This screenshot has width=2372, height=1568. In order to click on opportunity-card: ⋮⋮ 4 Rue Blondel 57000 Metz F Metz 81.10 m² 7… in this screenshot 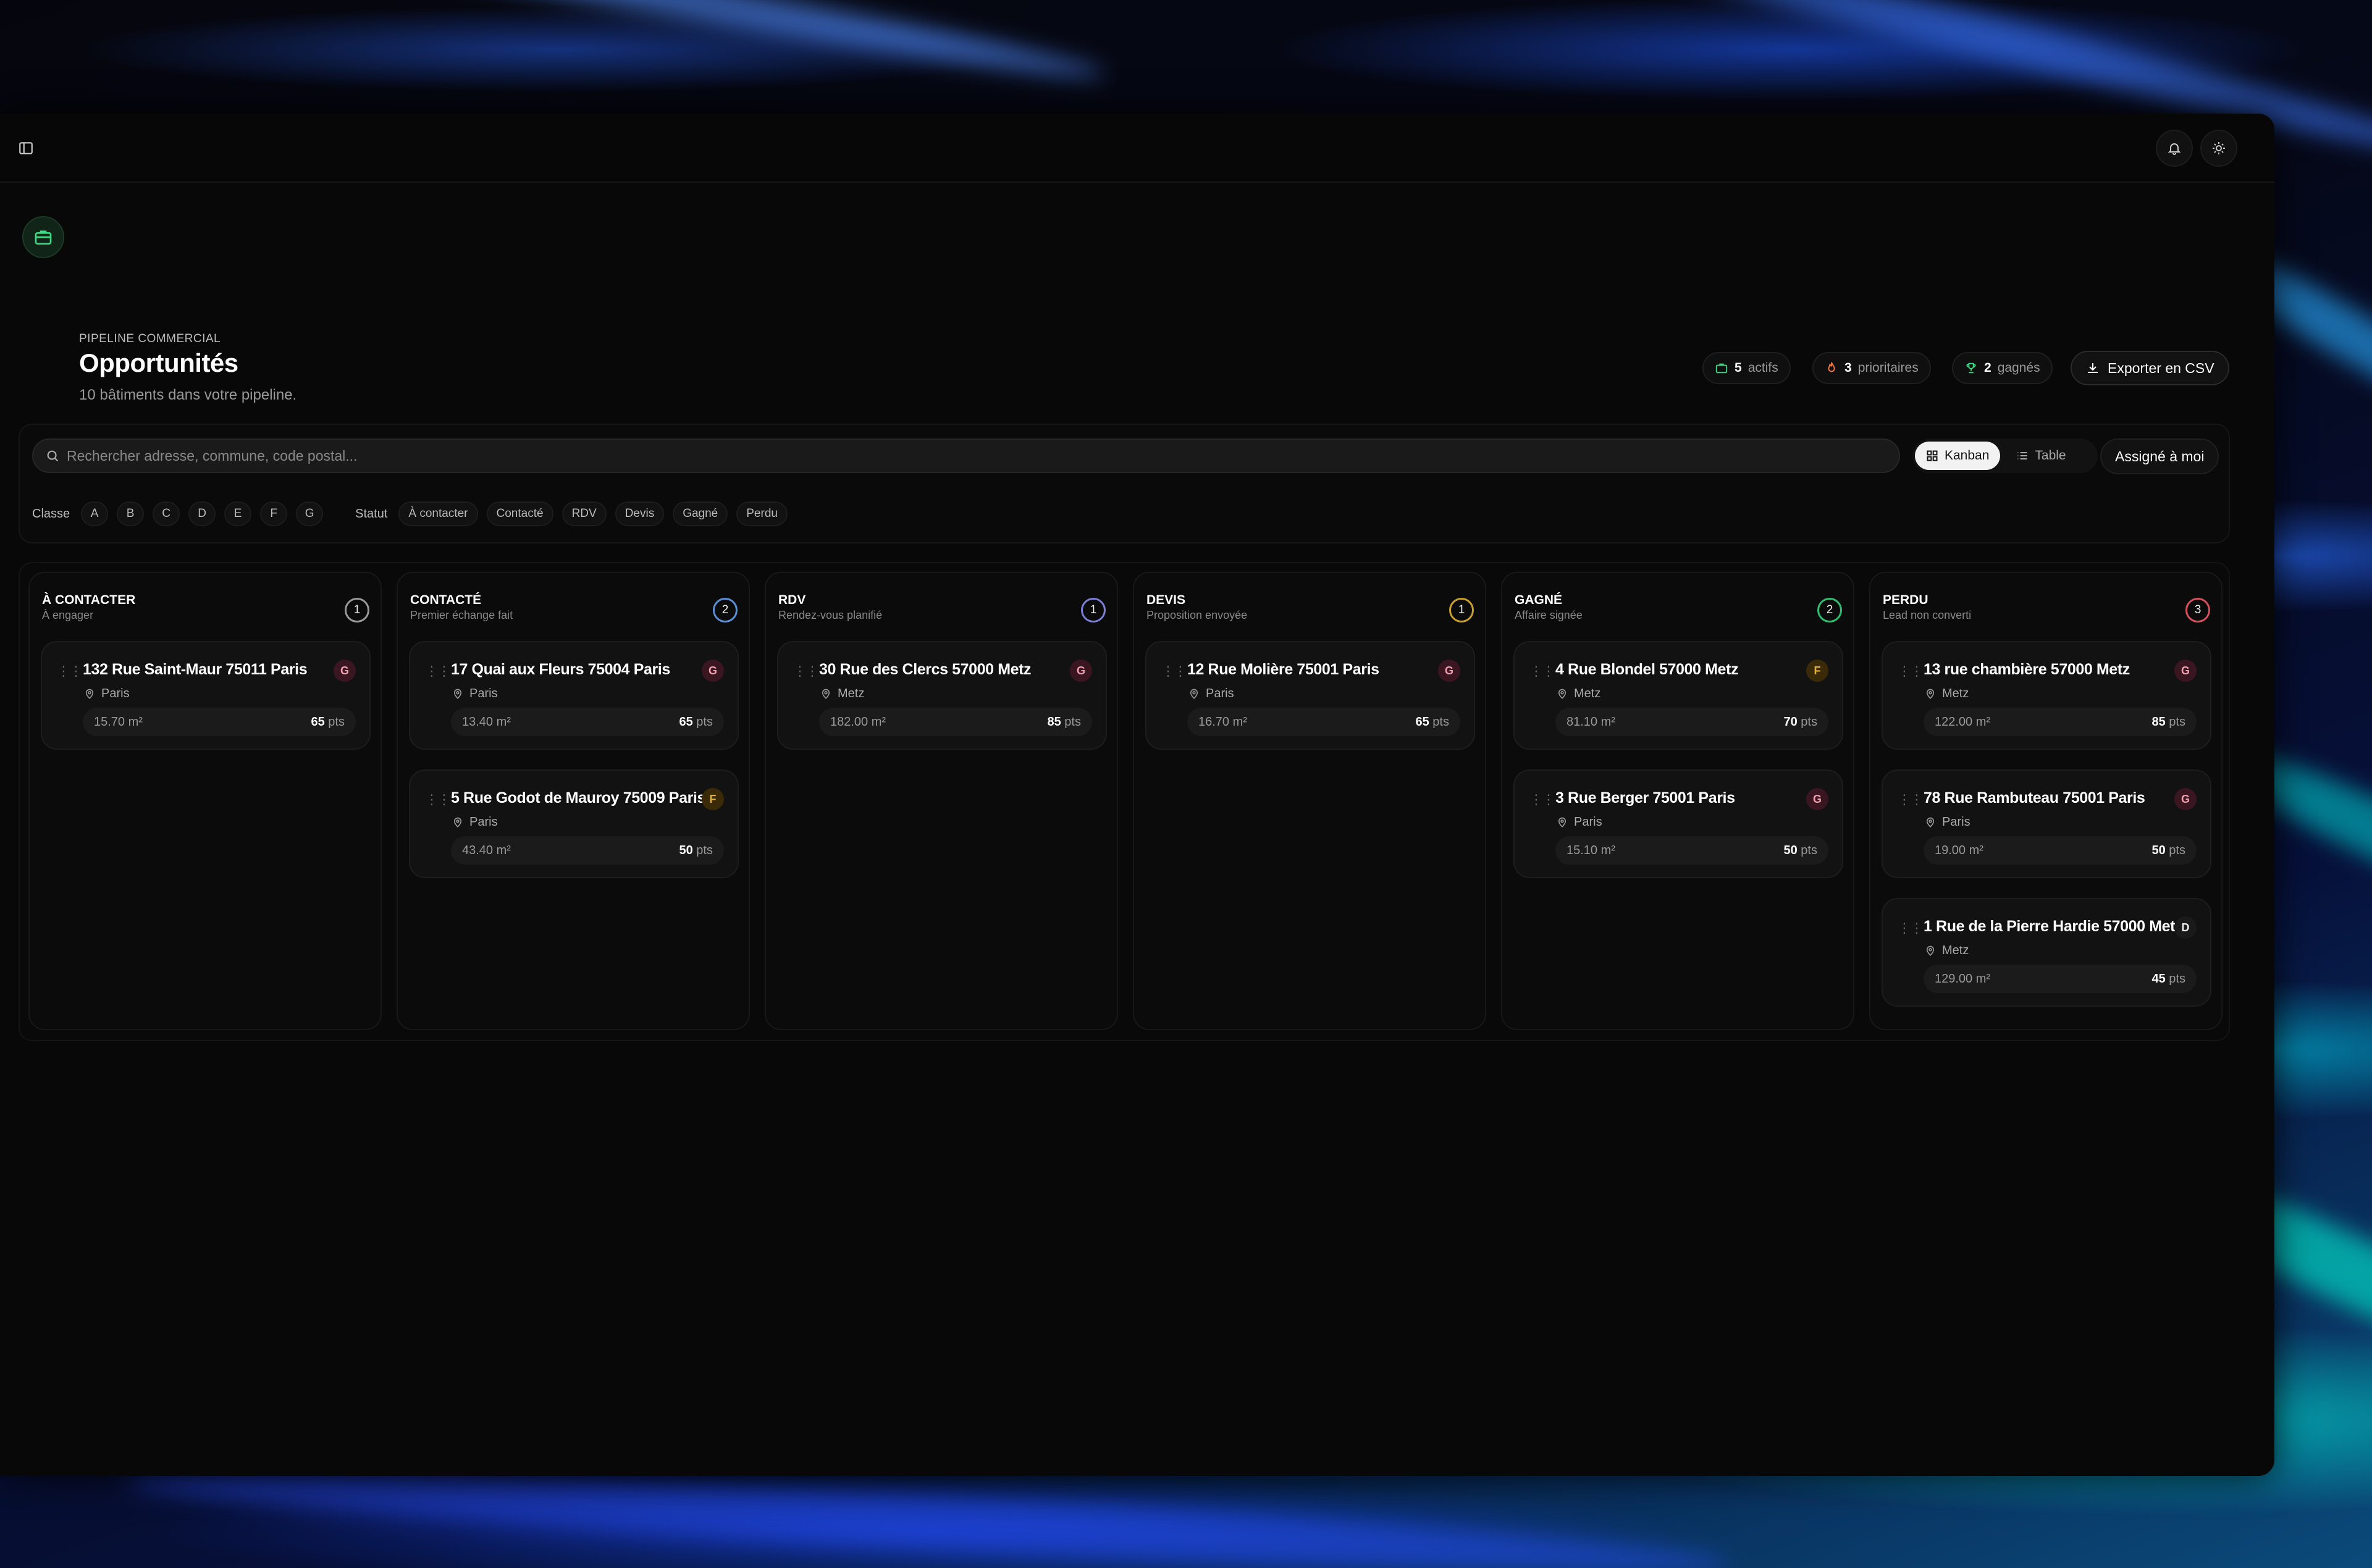, I will do `click(1678, 695)`.